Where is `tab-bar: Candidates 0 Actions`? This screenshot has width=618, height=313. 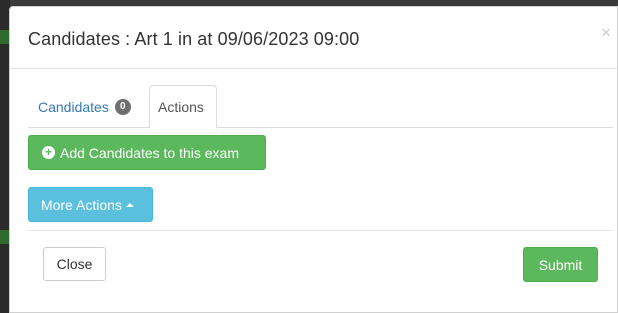 tab-bar: Candidates 0 Actions is located at coordinates (320, 107).